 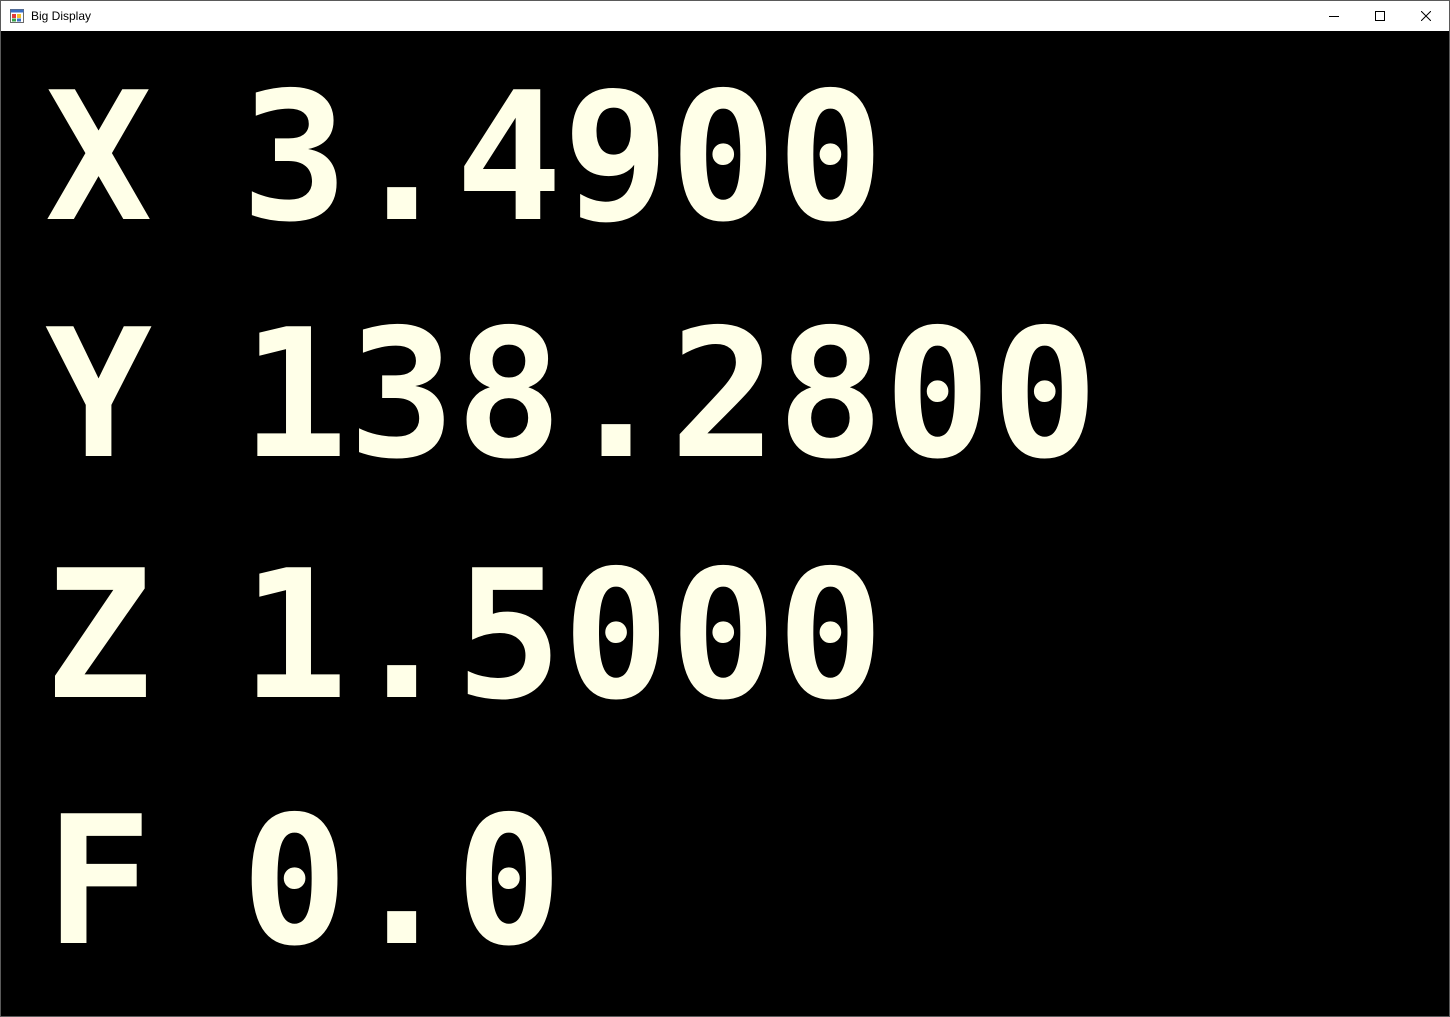 I want to click on window-title: Big Display, so click(x=61, y=16).